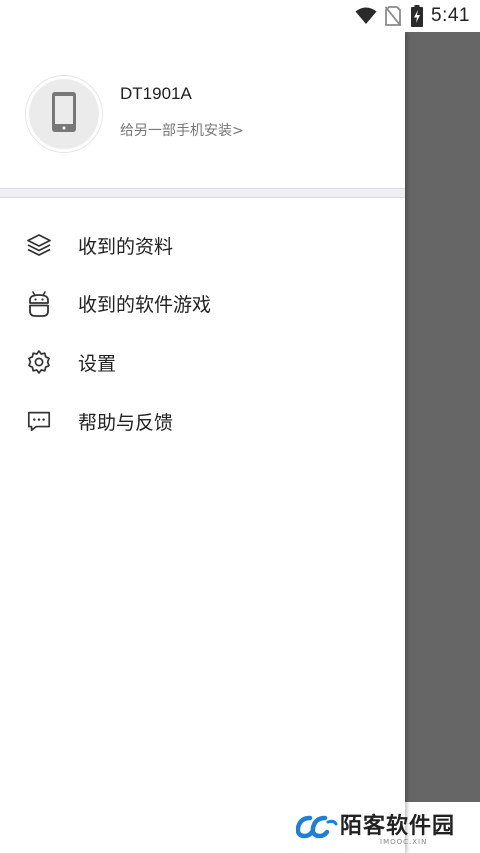 The image size is (480, 853). I want to click on drawer-scrim, so click(442, 417).